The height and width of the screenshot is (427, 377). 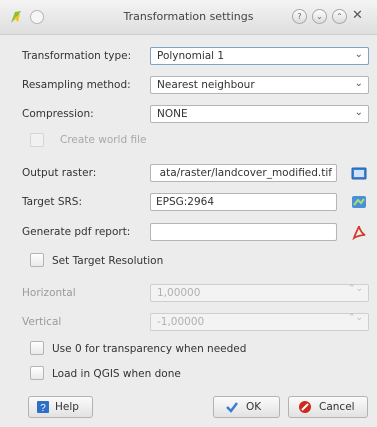 I want to click on close-button: ✕, so click(x=357, y=15).